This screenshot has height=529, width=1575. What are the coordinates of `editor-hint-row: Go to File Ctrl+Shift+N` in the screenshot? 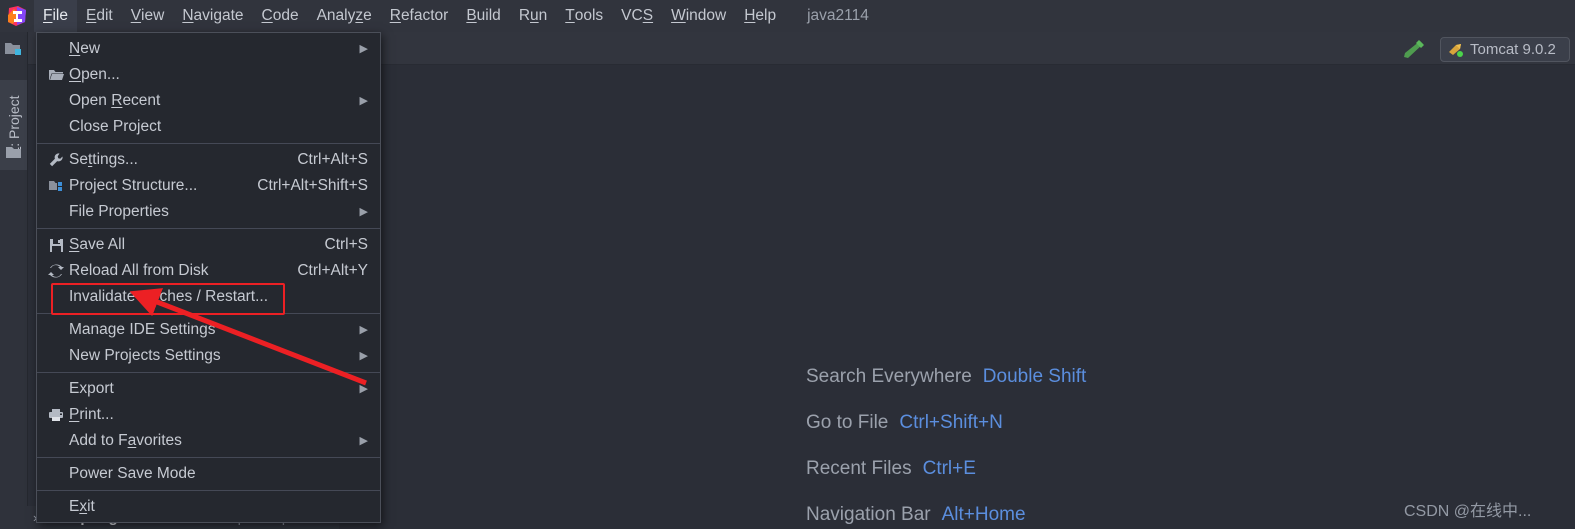 It's located at (1126, 423).